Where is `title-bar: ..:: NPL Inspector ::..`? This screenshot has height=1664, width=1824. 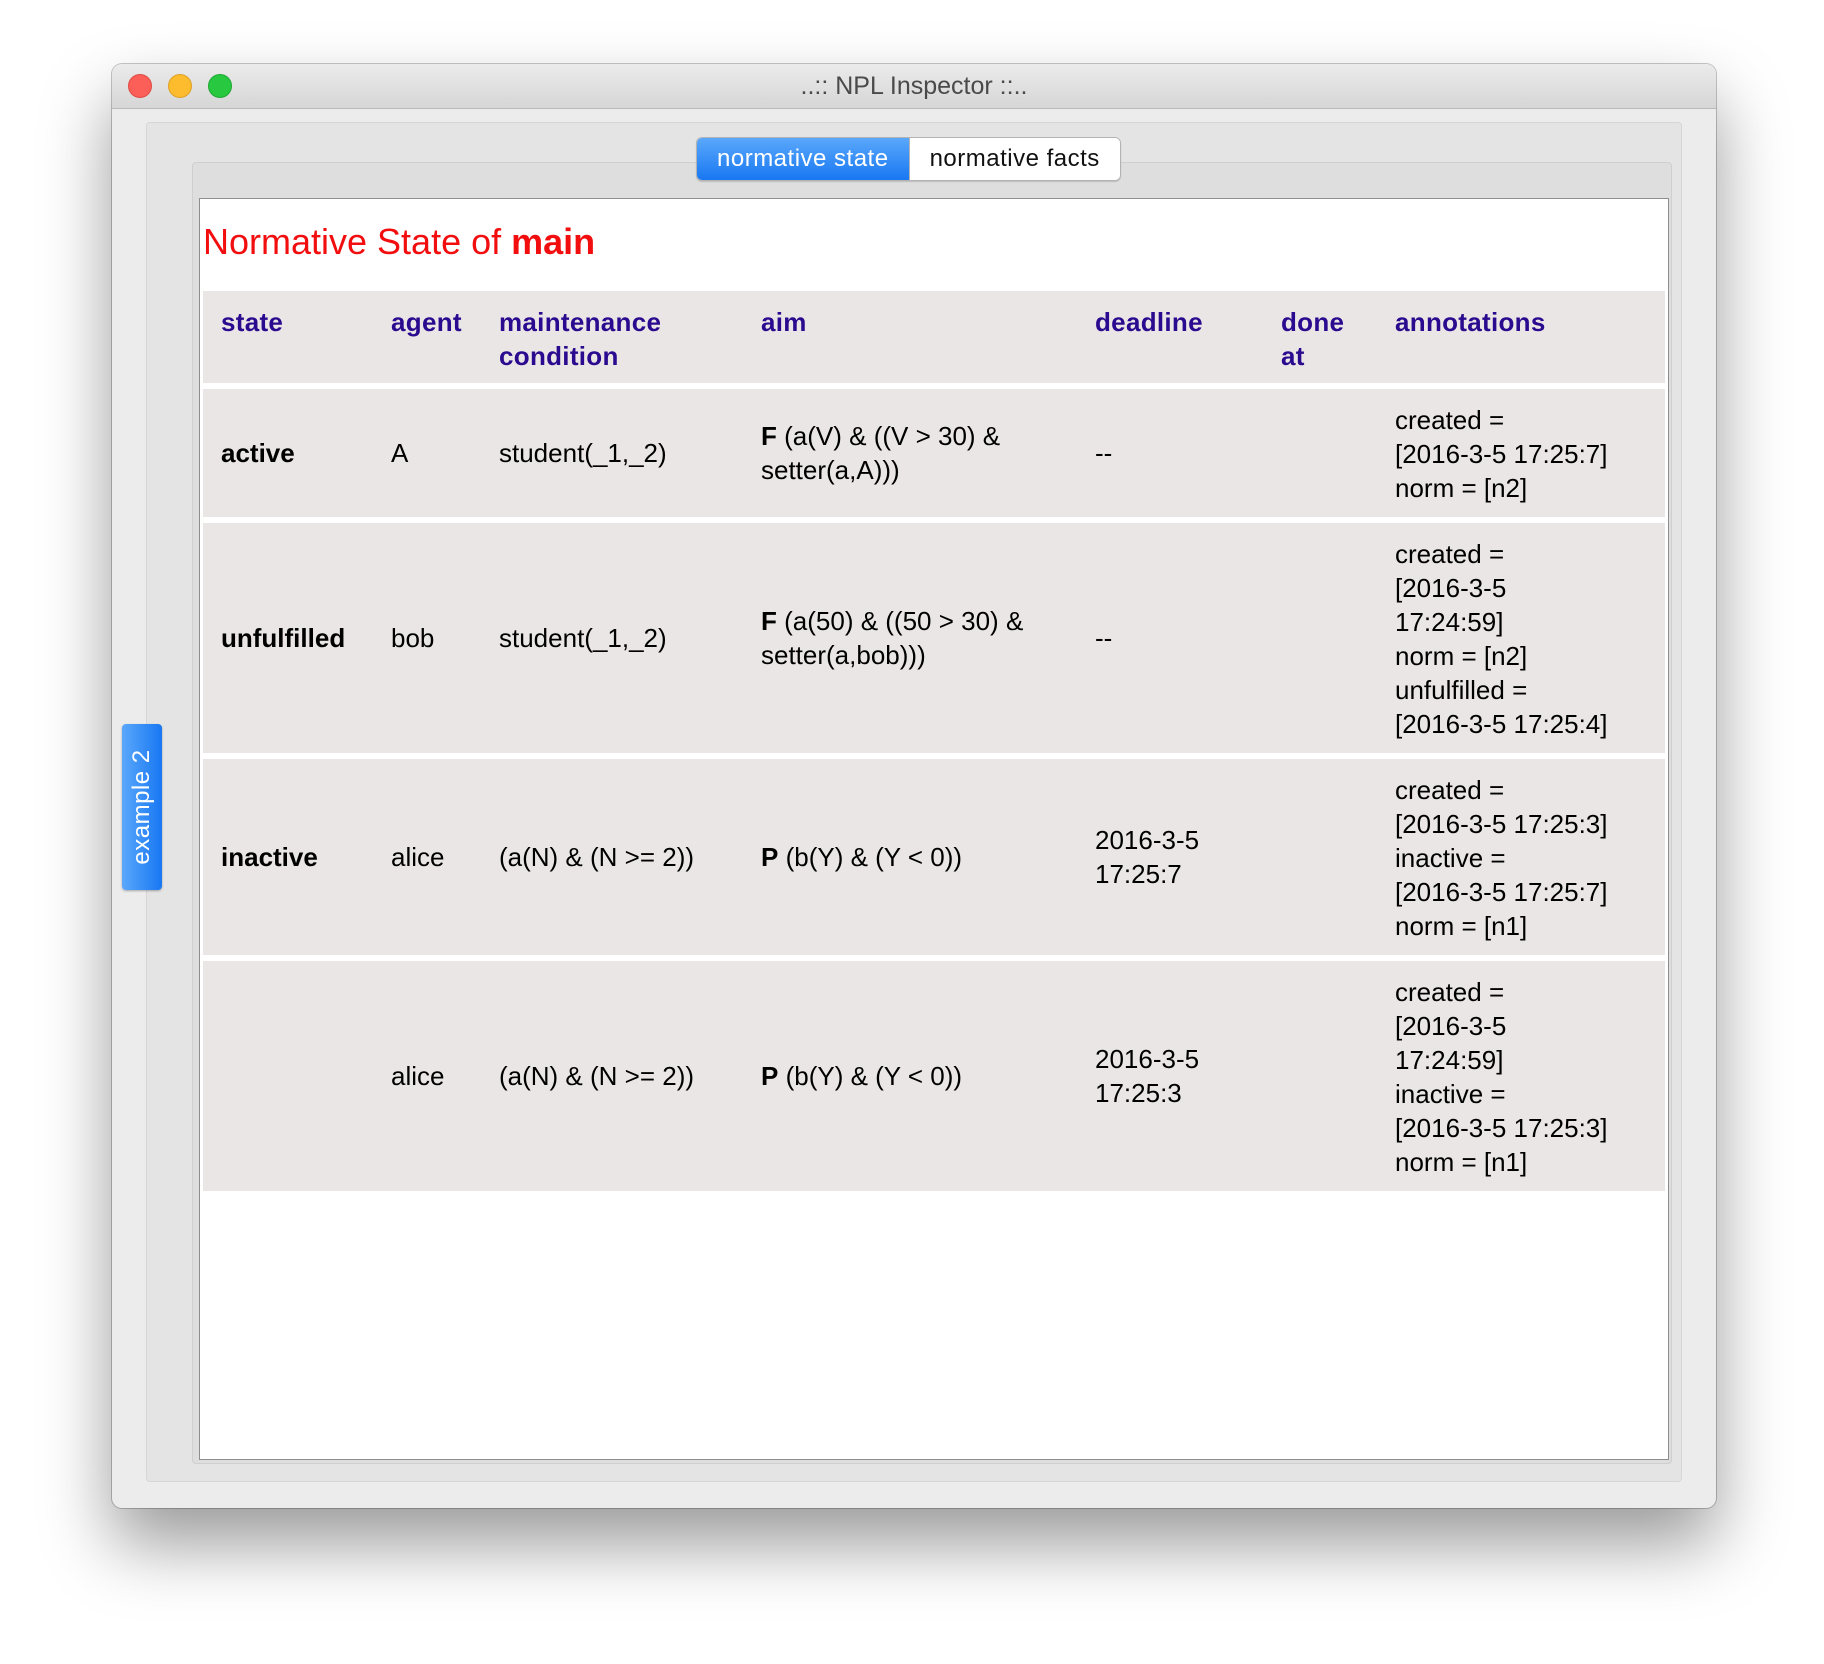
title-bar: ..:: NPL Inspector ::.. is located at coordinates (914, 86).